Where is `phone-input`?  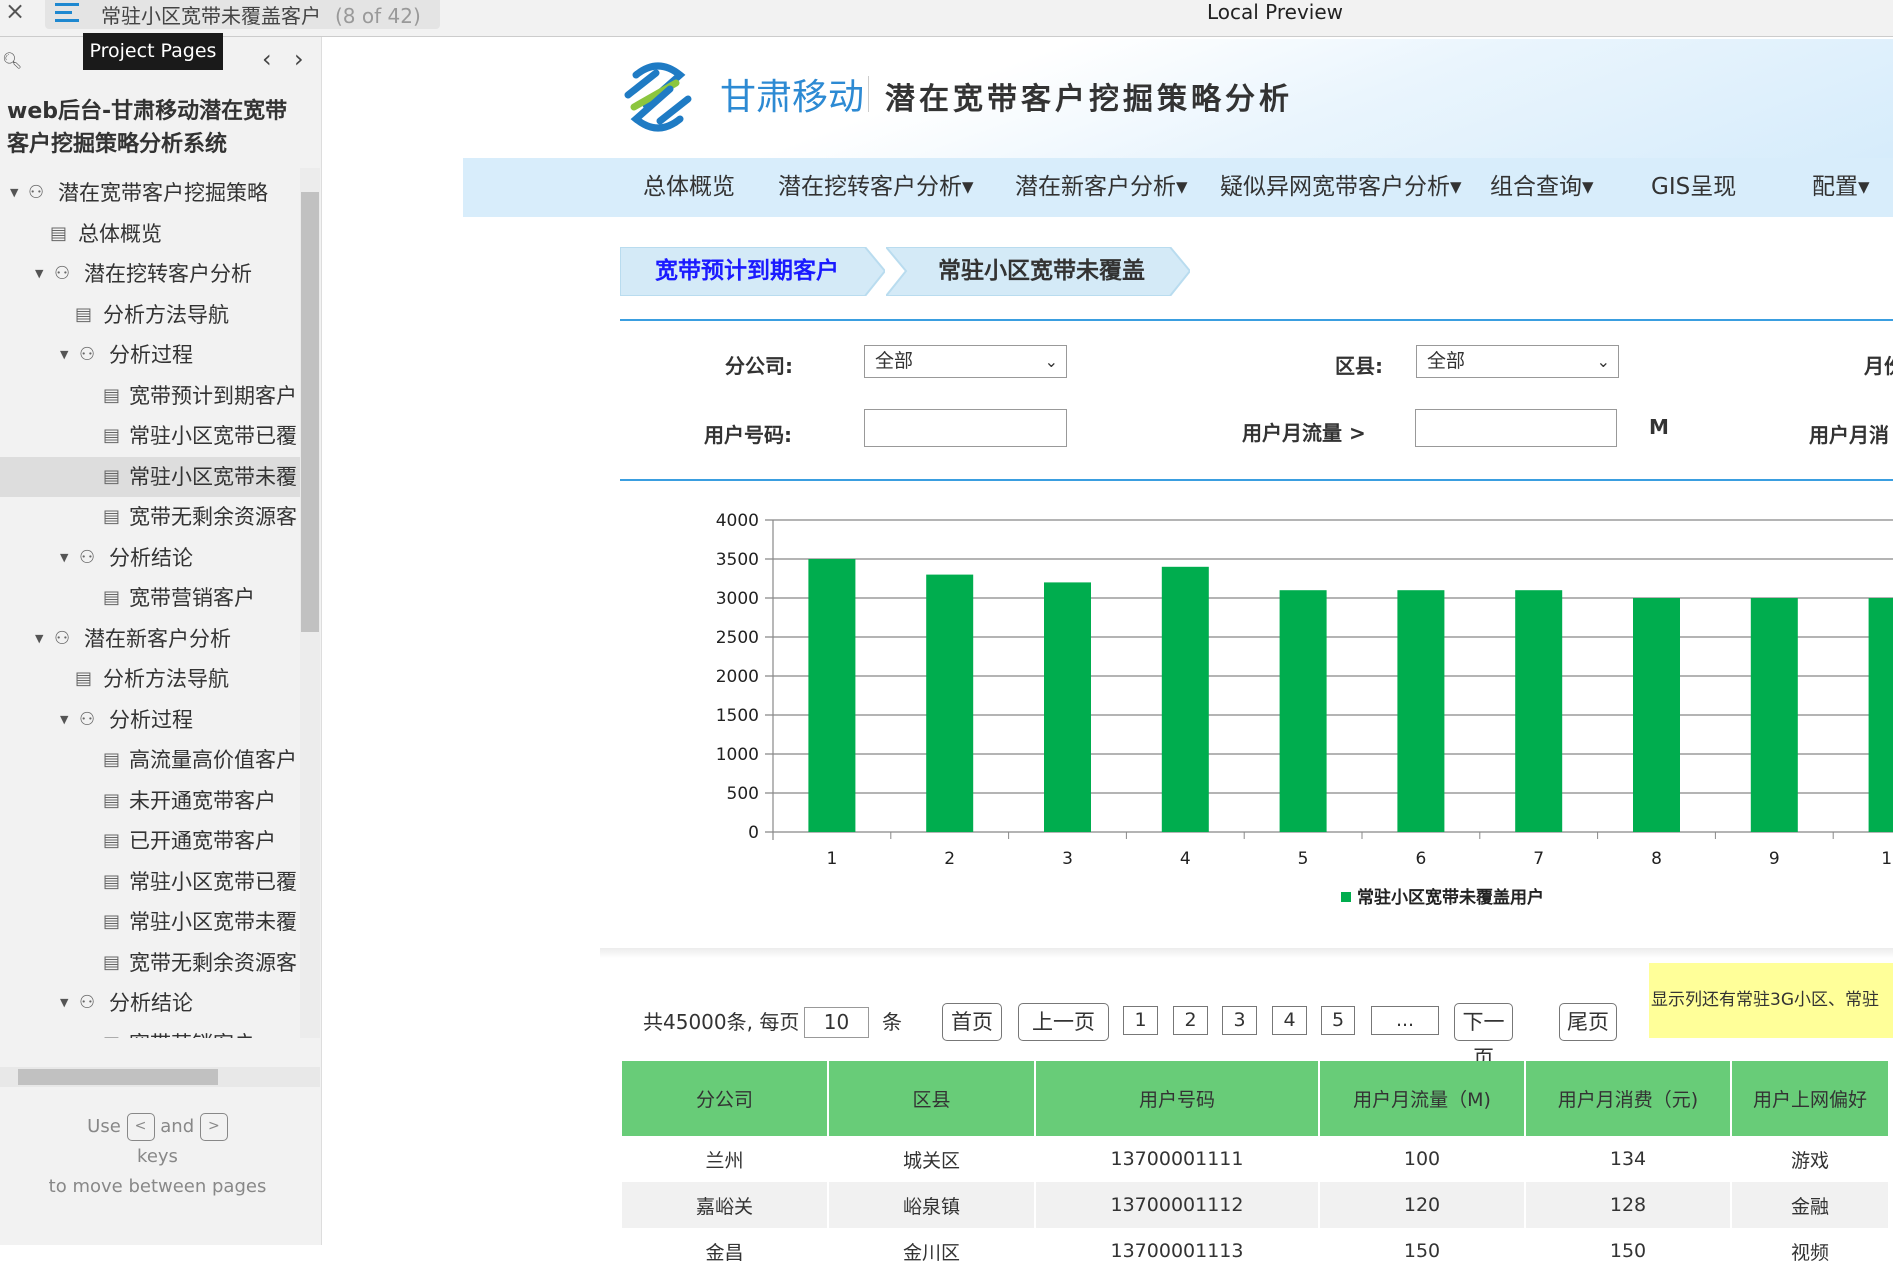 phone-input is located at coordinates (965, 428).